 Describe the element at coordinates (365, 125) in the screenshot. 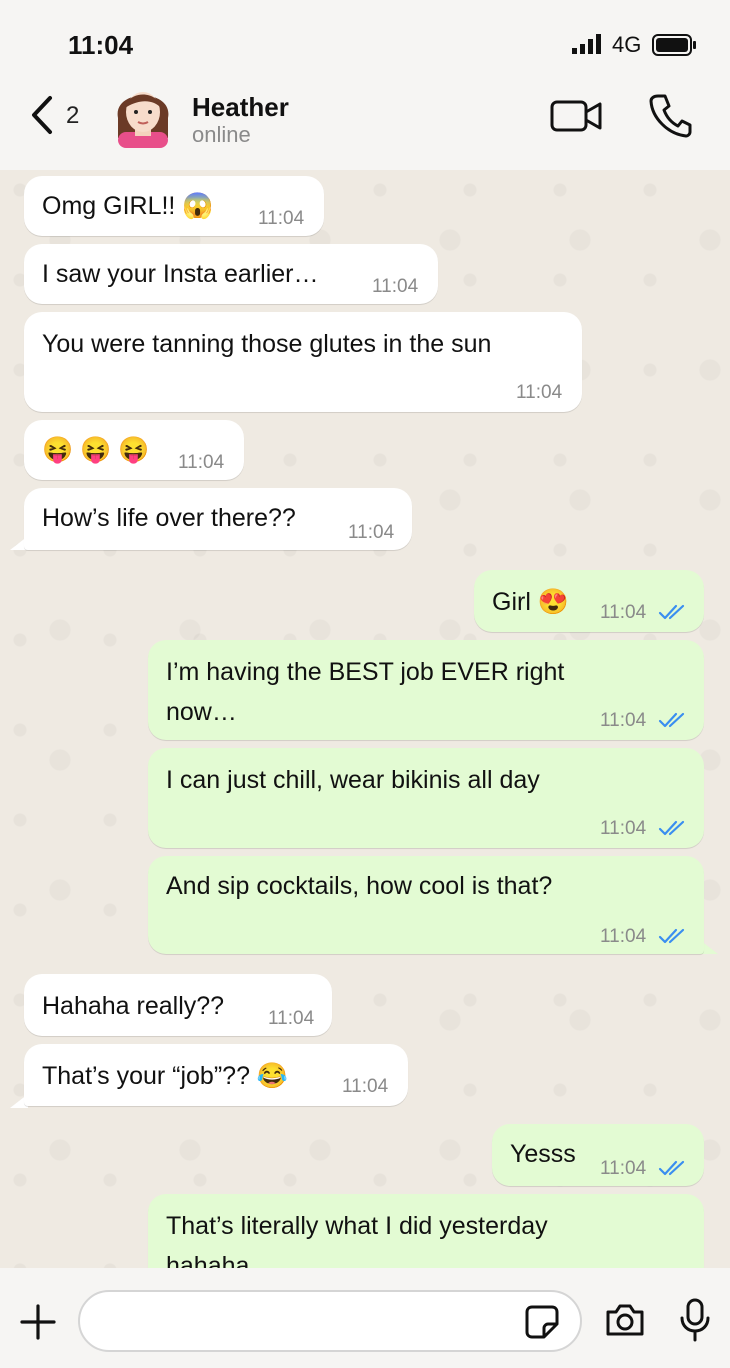

I see `chat-header: 2 Heather online` at that location.